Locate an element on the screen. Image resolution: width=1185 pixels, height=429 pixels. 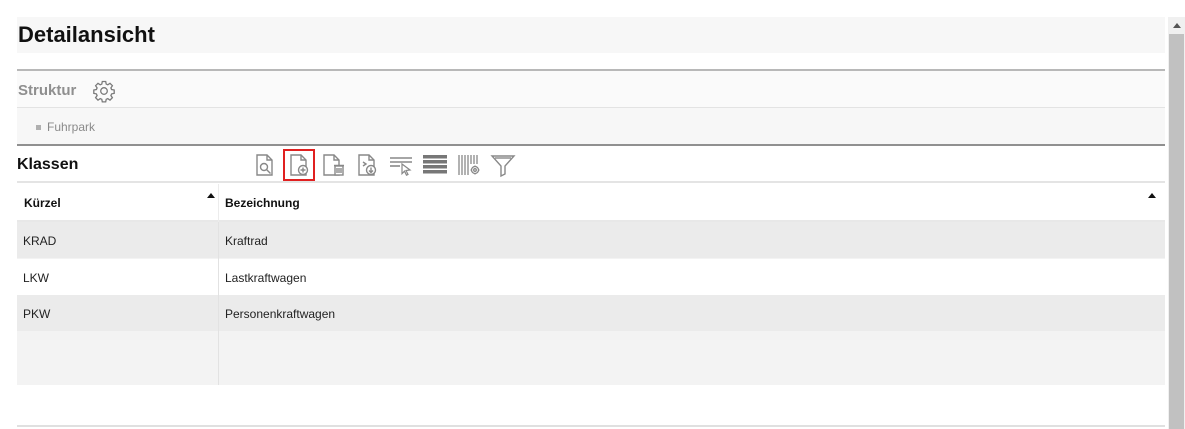
column-header-bezeichnung: Bezeichnung is located at coordinates (262, 203).